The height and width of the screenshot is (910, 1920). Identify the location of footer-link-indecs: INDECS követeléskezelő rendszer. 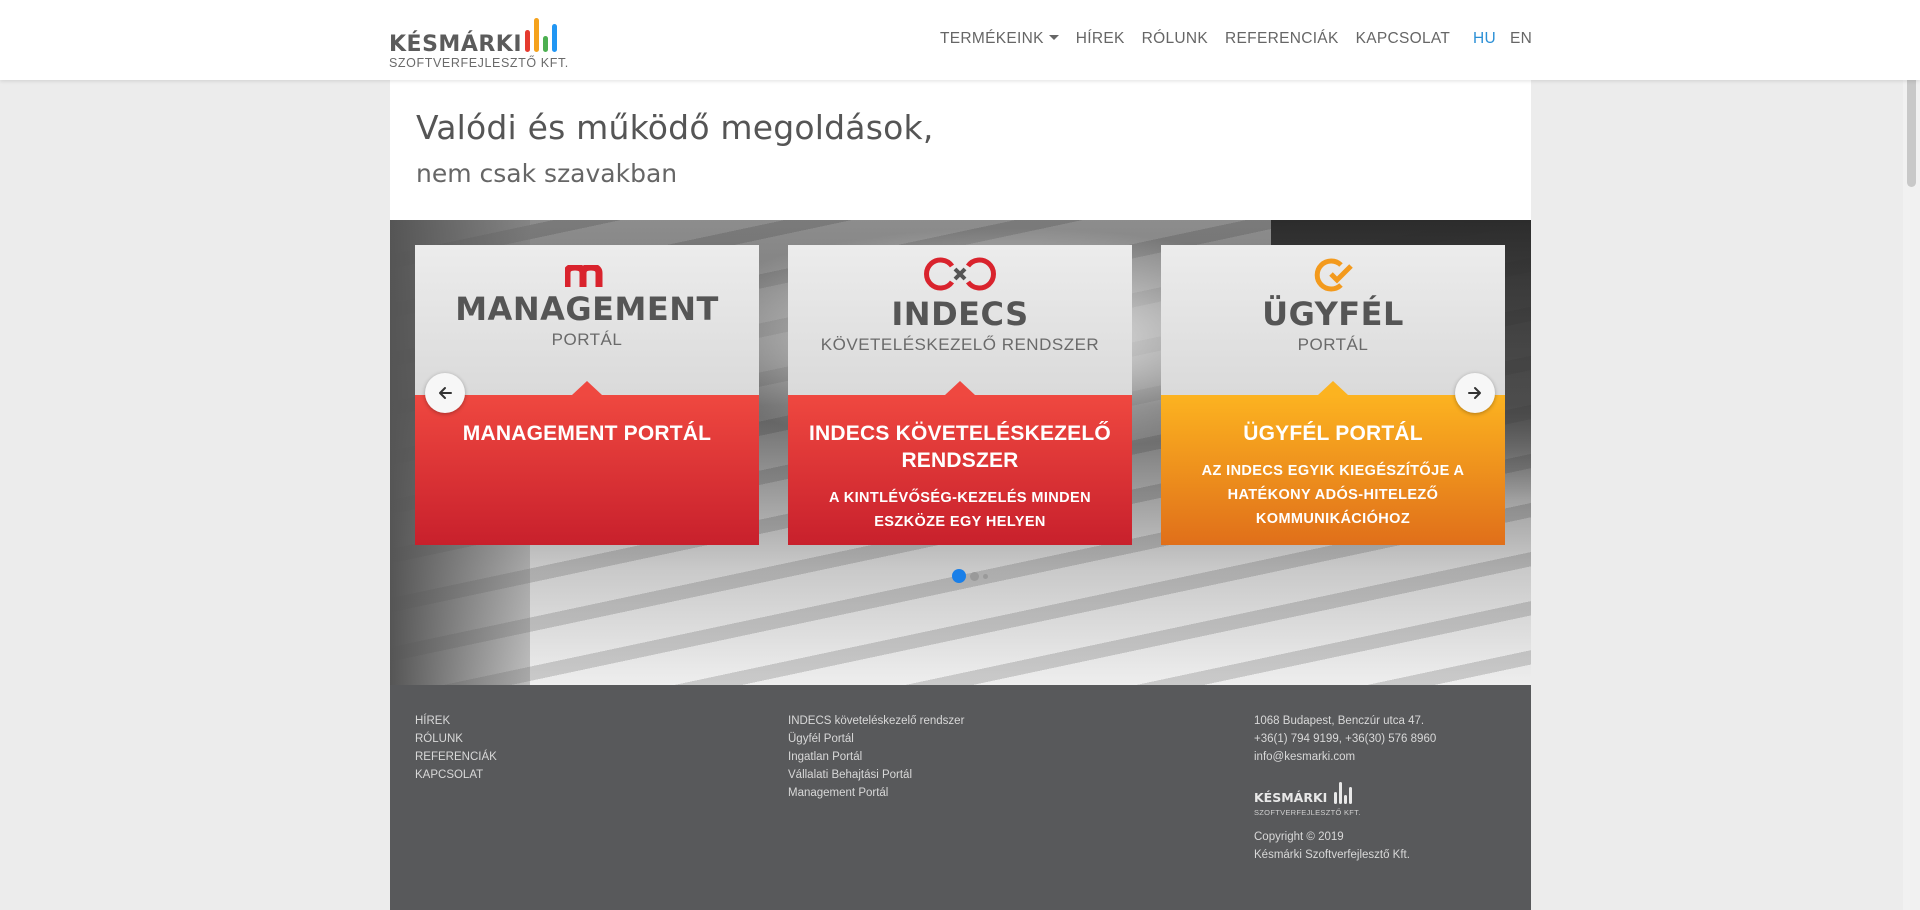
(876, 721).